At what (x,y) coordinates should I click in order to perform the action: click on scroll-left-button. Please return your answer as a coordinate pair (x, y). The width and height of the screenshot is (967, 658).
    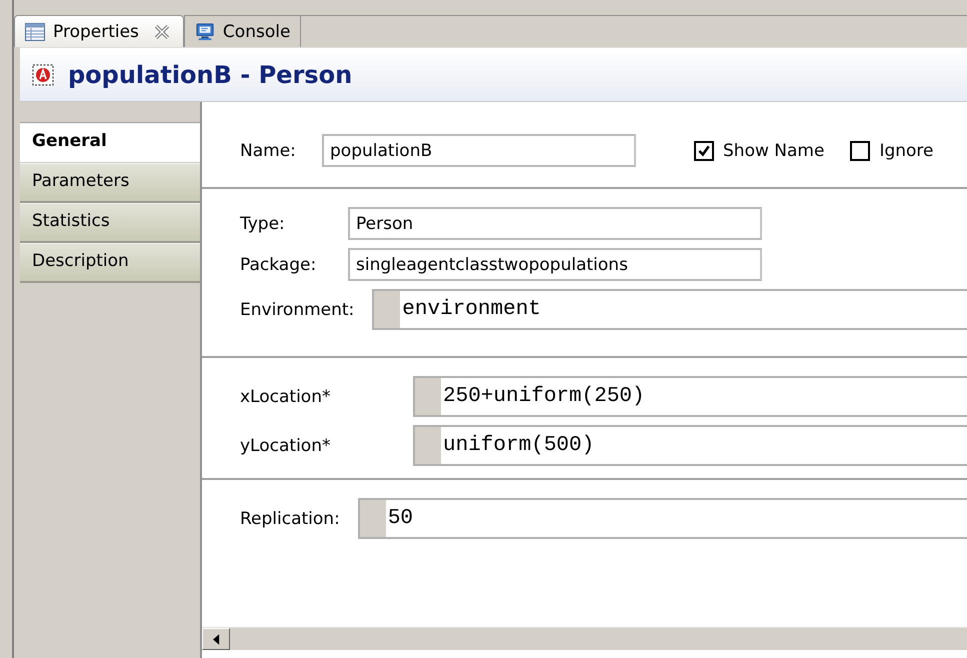
    Looking at the image, I should click on (216, 639).